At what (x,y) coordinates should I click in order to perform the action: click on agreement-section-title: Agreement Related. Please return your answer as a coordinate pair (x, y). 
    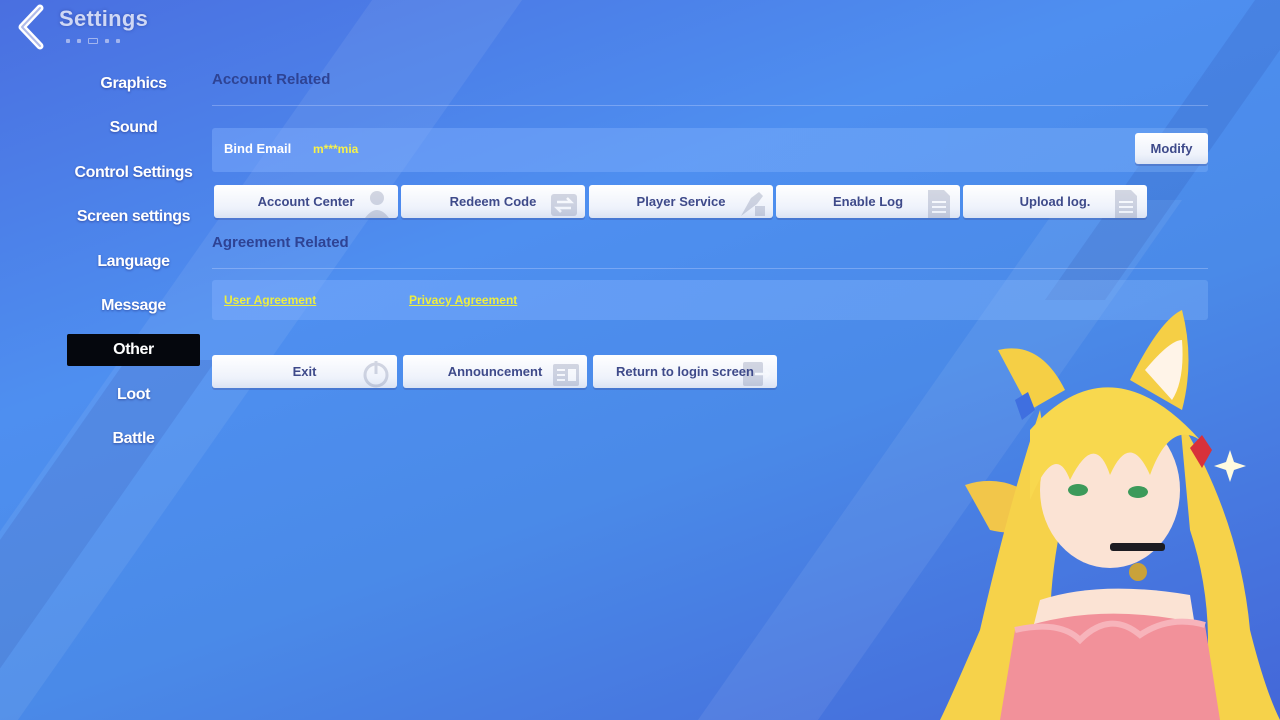
    Looking at the image, I should click on (280, 242).